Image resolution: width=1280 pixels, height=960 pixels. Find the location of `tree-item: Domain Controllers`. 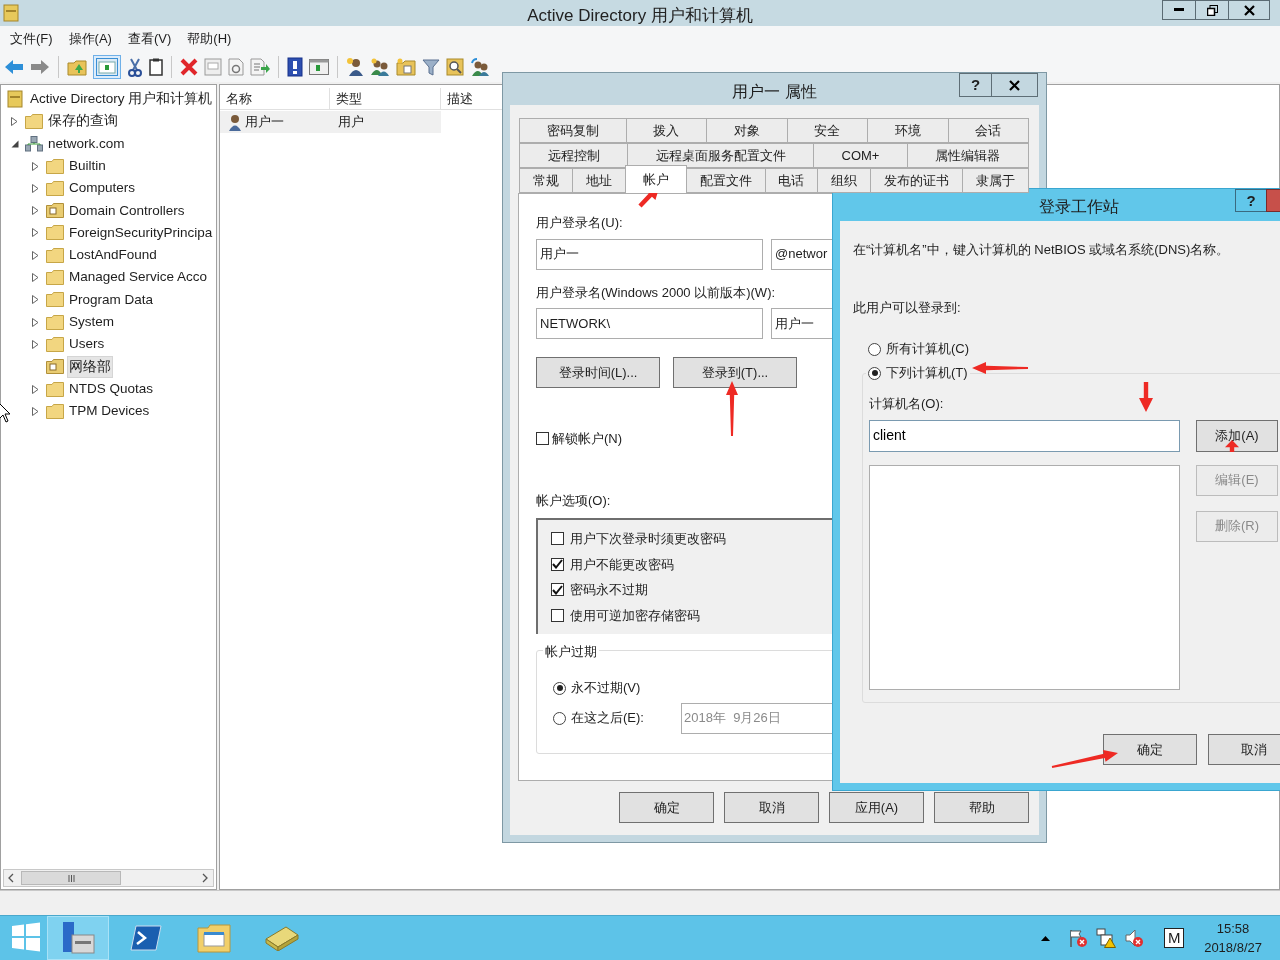

tree-item: Domain Controllers is located at coordinates (127, 210).